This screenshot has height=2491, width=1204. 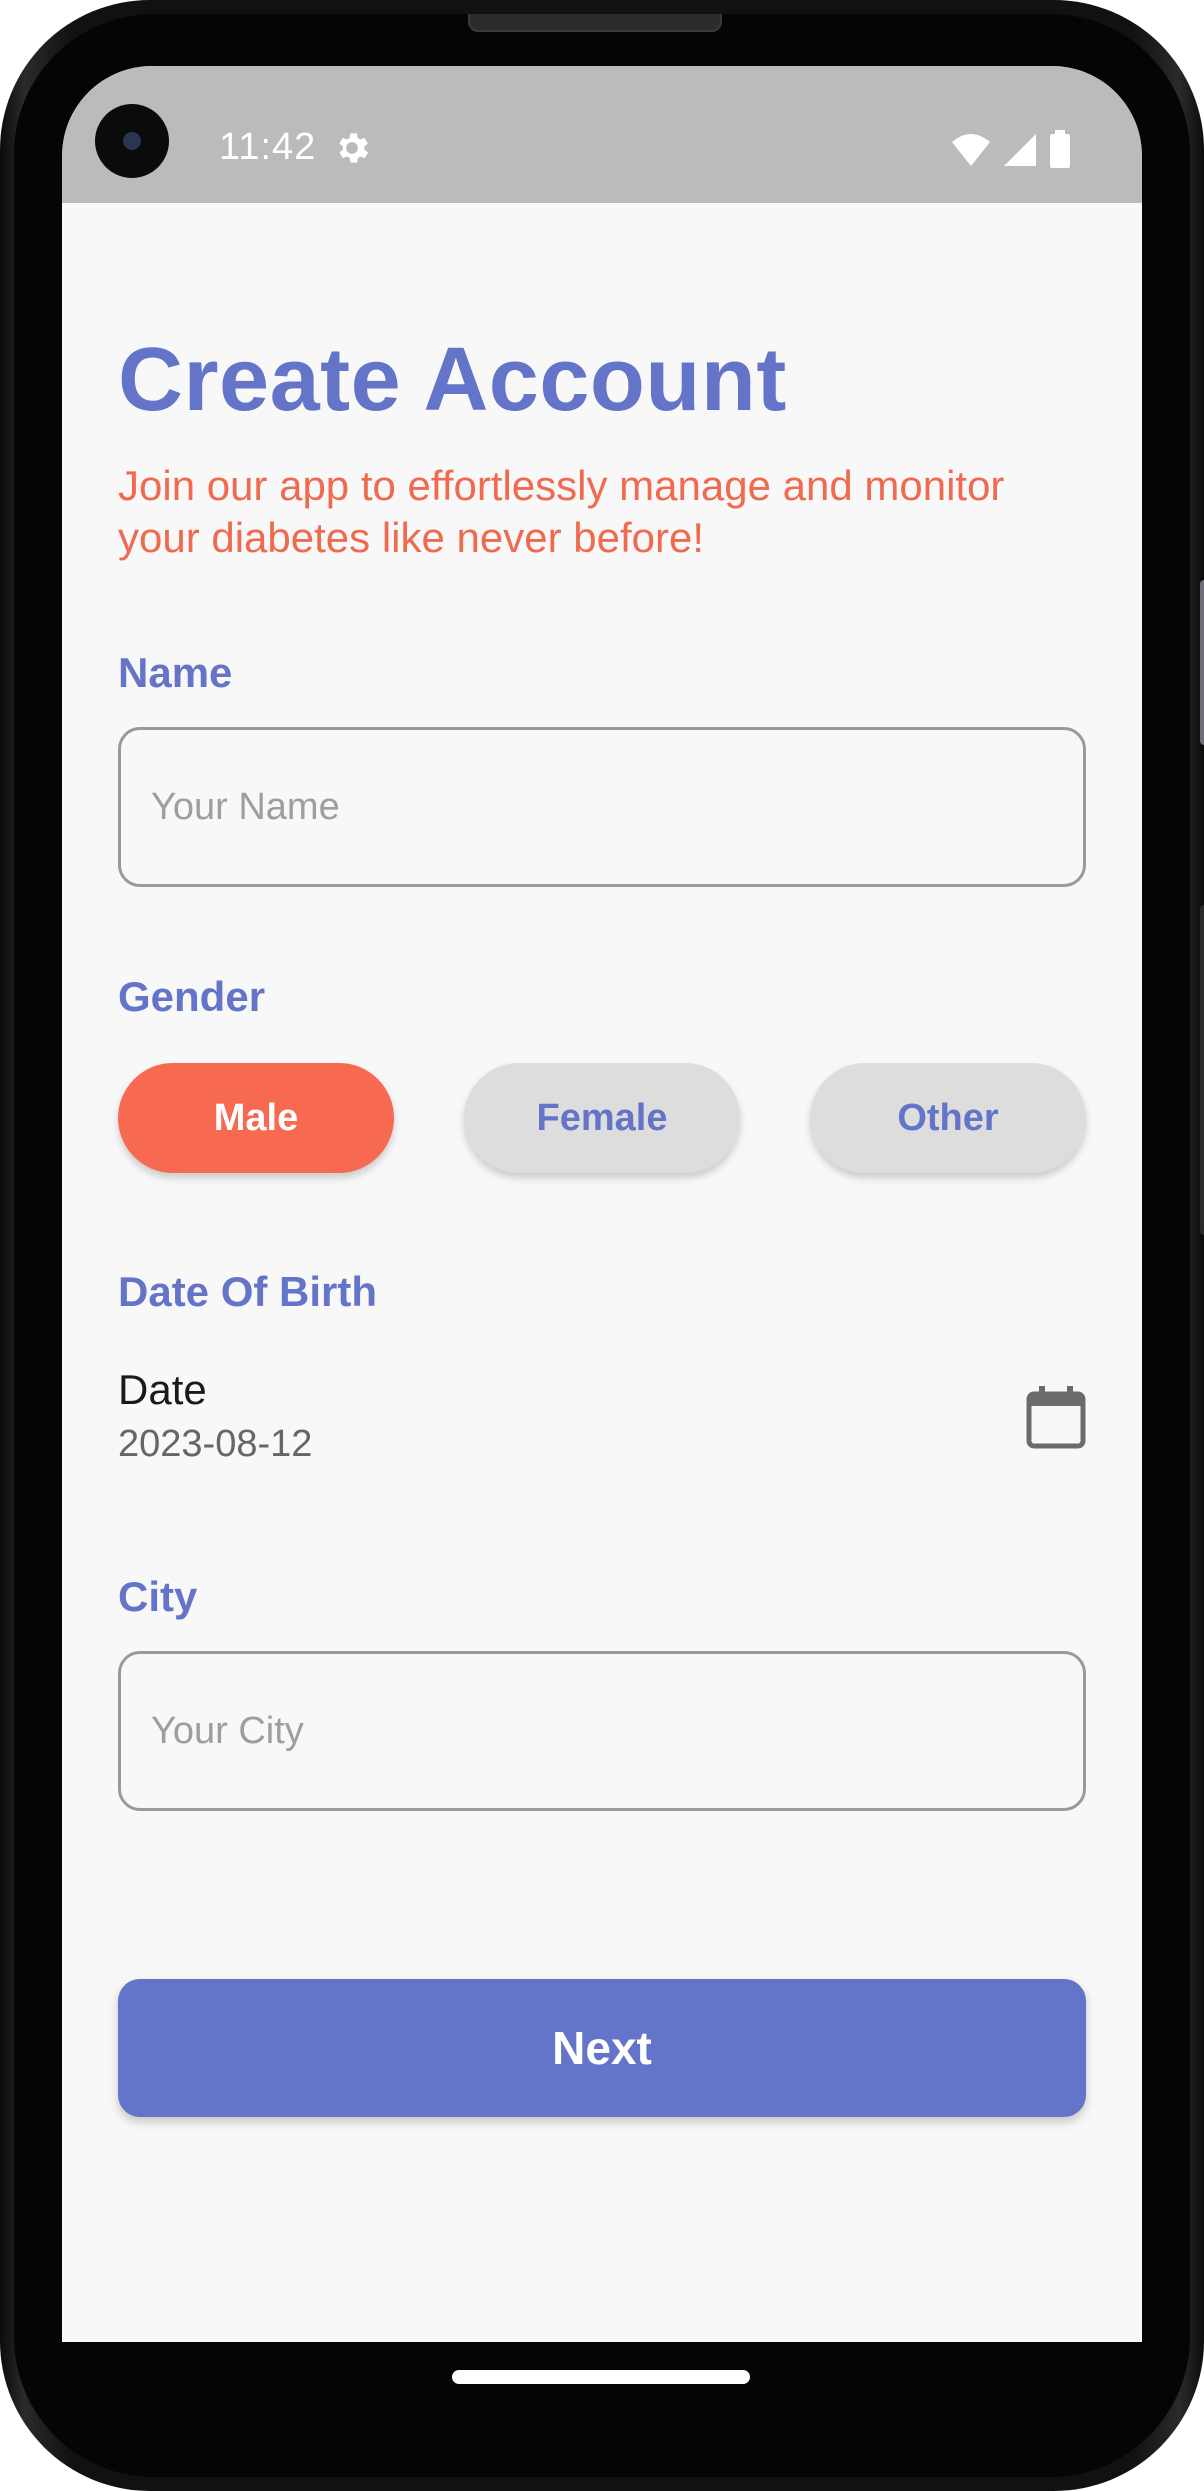 I want to click on date-field-label: Date, so click(x=162, y=1389).